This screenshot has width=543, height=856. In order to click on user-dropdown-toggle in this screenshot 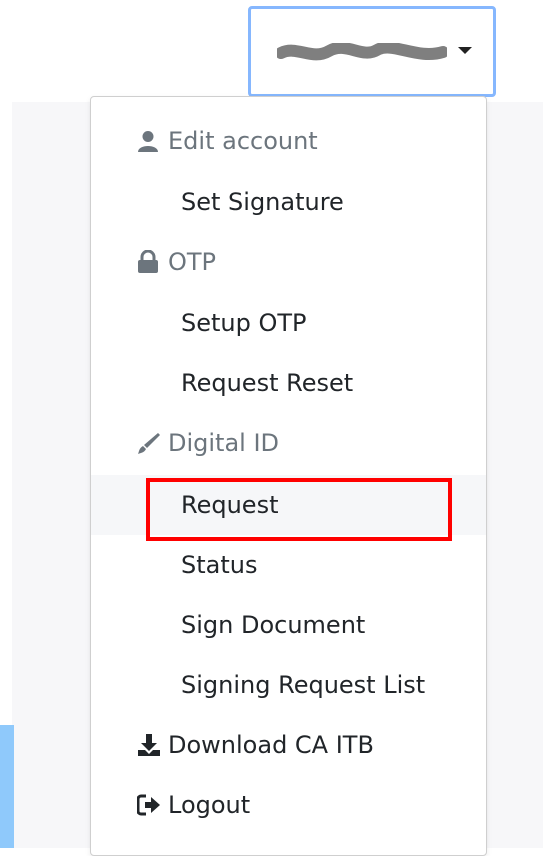, I will do `click(372, 51)`.